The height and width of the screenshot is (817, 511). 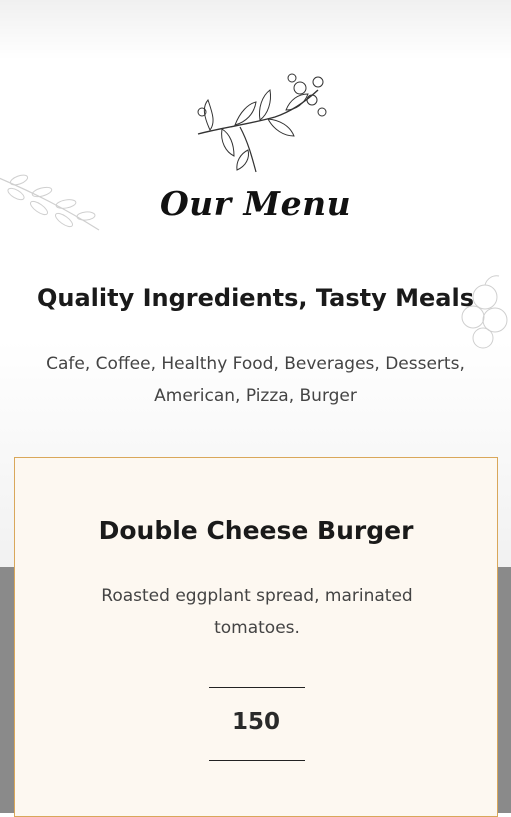 I want to click on menu-heading: Our Menu, so click(x=255, y=203).